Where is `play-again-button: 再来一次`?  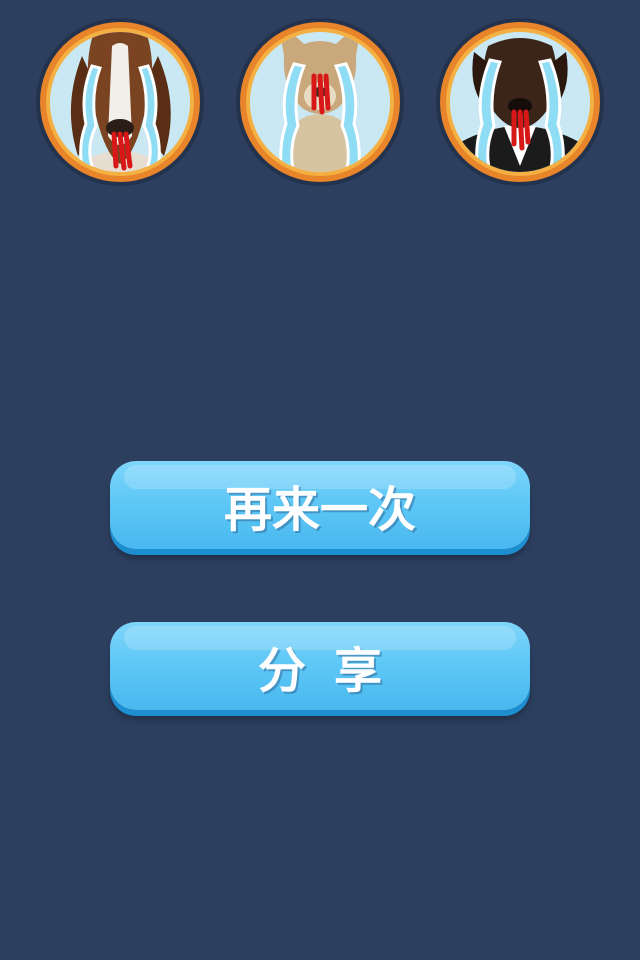 play-again-button: 再来一次 is located at coordinates (320, 505).